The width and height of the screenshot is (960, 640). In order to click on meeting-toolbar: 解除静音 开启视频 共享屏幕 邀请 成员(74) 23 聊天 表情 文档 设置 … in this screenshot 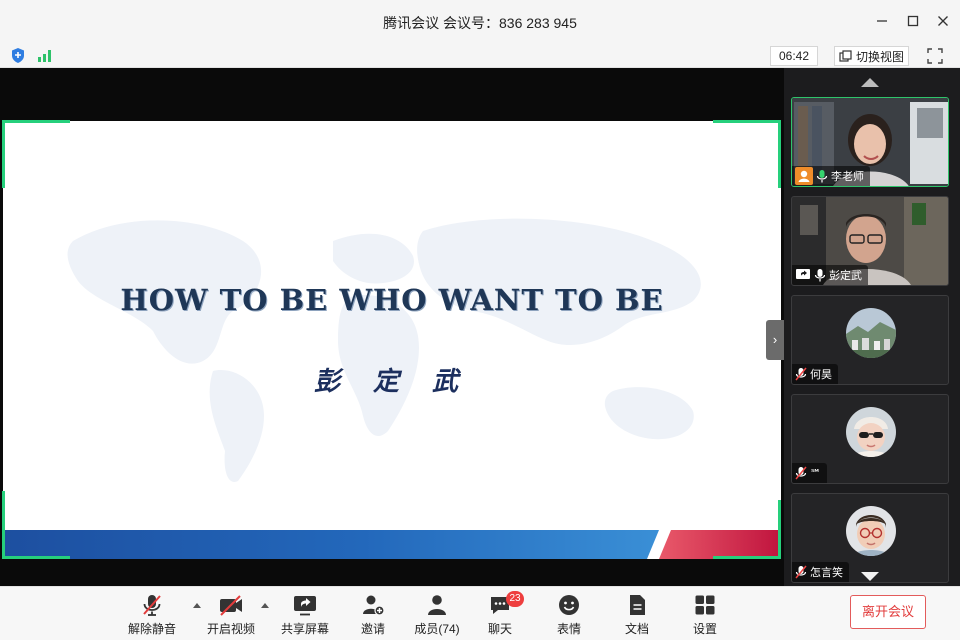, I will do `click(480, 613)`.